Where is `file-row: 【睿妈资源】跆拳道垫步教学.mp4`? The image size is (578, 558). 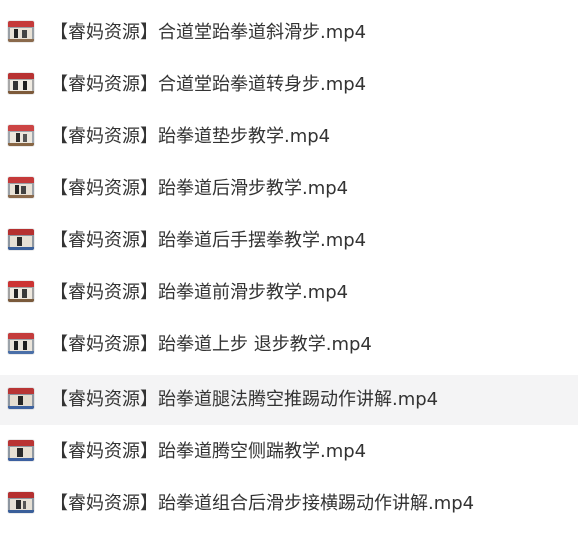 file-row: 【睿妈资源】跆拳道垫步教学.mp4 is located at coordinates (289, 137).